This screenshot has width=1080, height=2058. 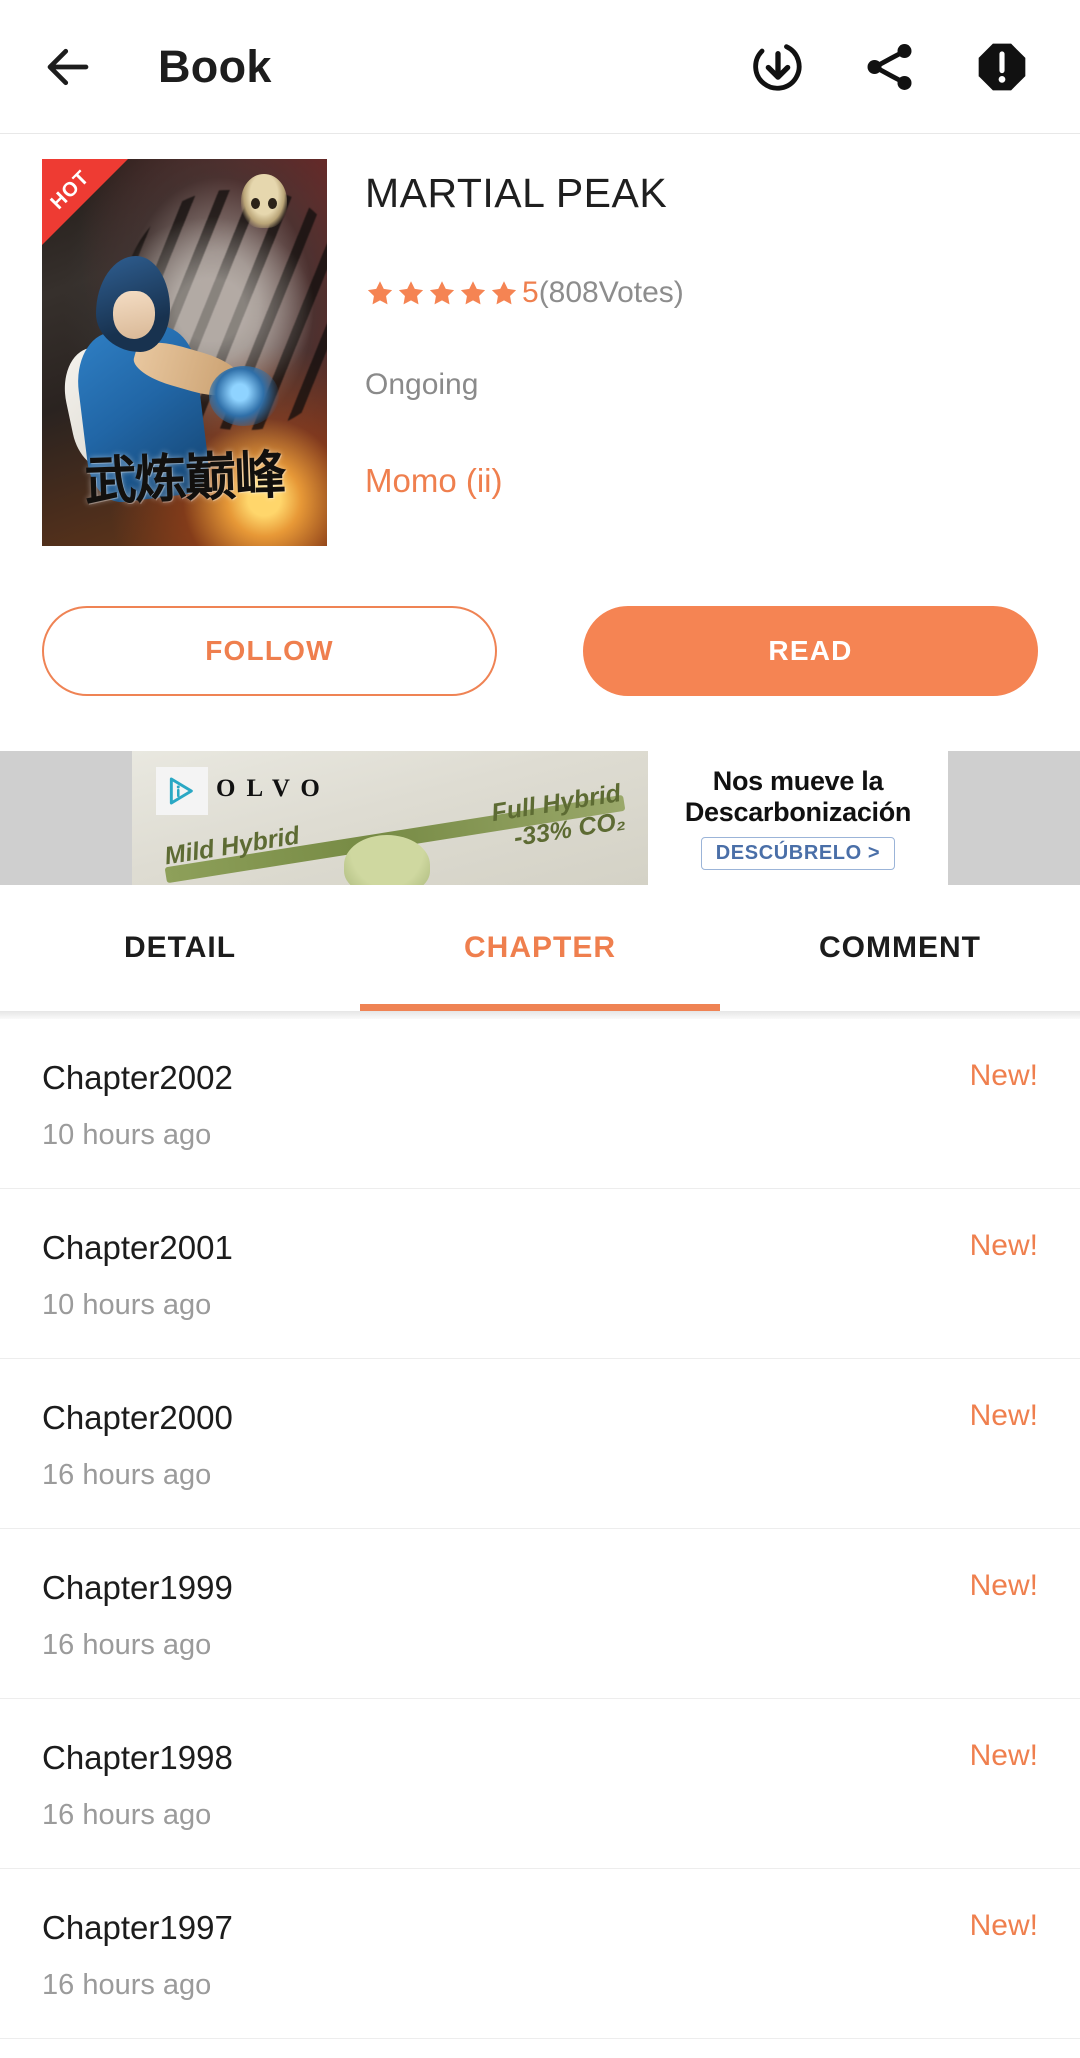 I want to click on report-icon, so click(x=1002, y=66).